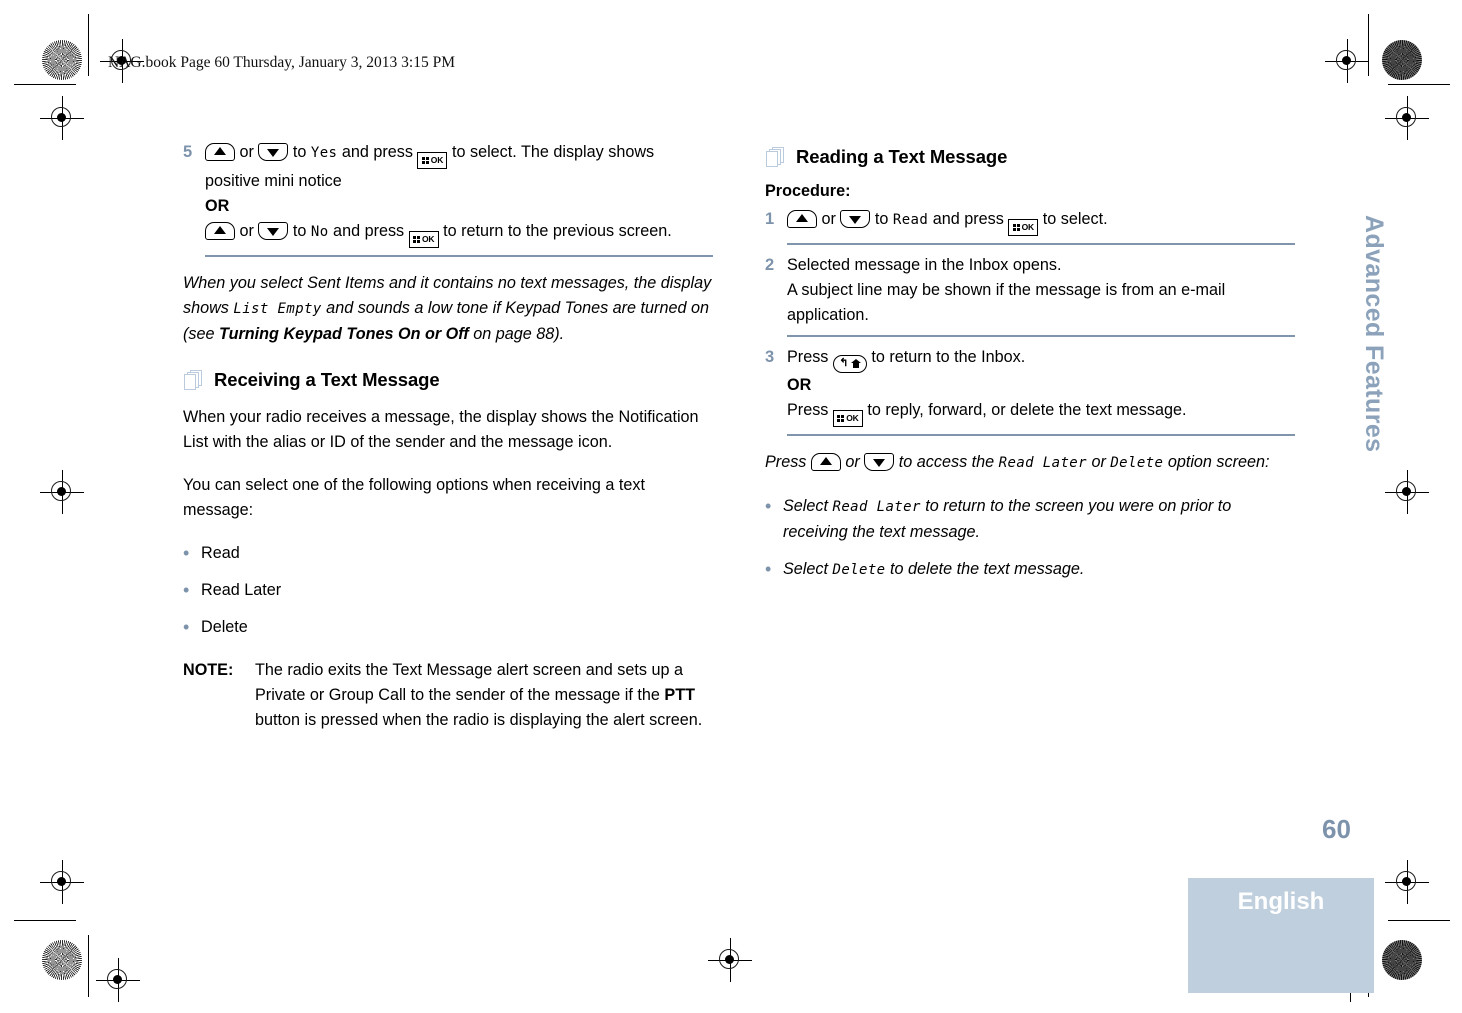 The height and width of the screenshot is (1013, 1462). What do you see at coordinates (946, 357) in the screenshot?
I see `step-text-fragment: to return to the Inbox.` at bounding box center [946, 357].